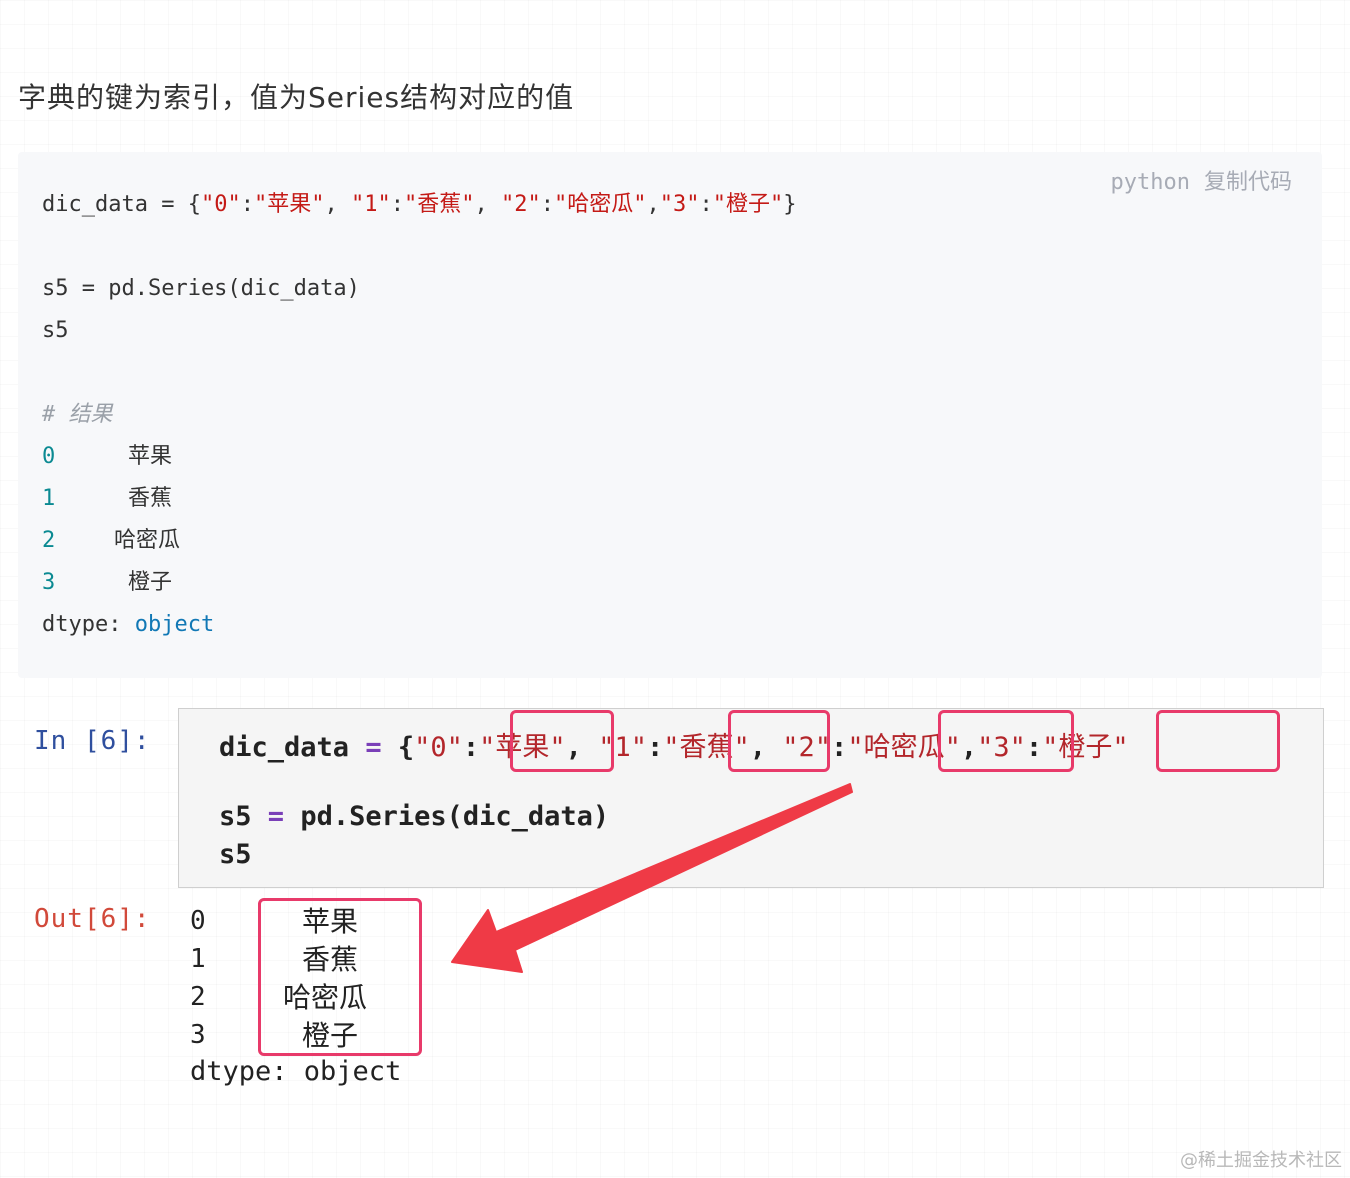 Image resolution: width=1350 pixels, height=1178 pixels. What do you see at coordinates (49, 498) in the screenshot?
I see `result-index: 1` at bounding box center [49, 498].